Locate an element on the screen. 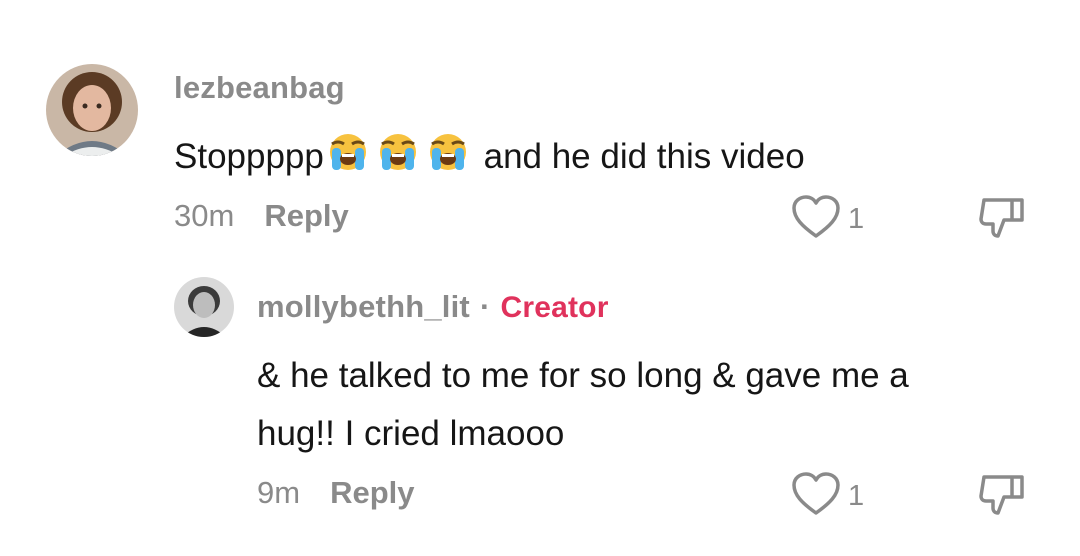  comment-username: lezbeanbag is located at coordinates (259, 88).